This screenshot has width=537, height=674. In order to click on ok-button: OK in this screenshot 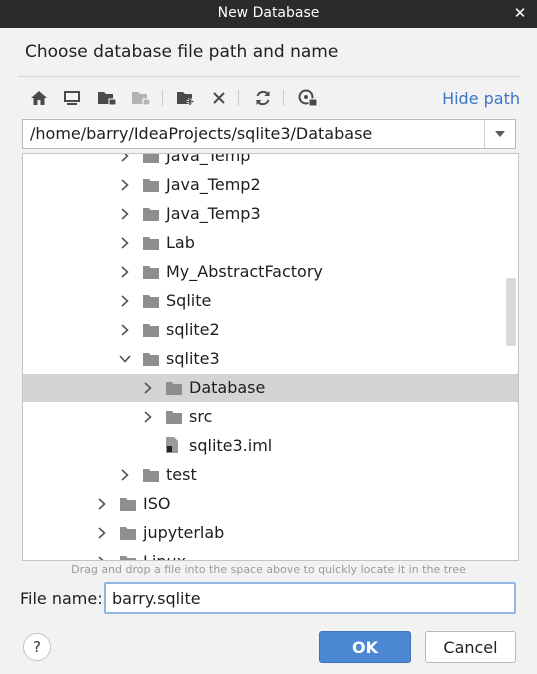, I will do `click(365, 647)`.